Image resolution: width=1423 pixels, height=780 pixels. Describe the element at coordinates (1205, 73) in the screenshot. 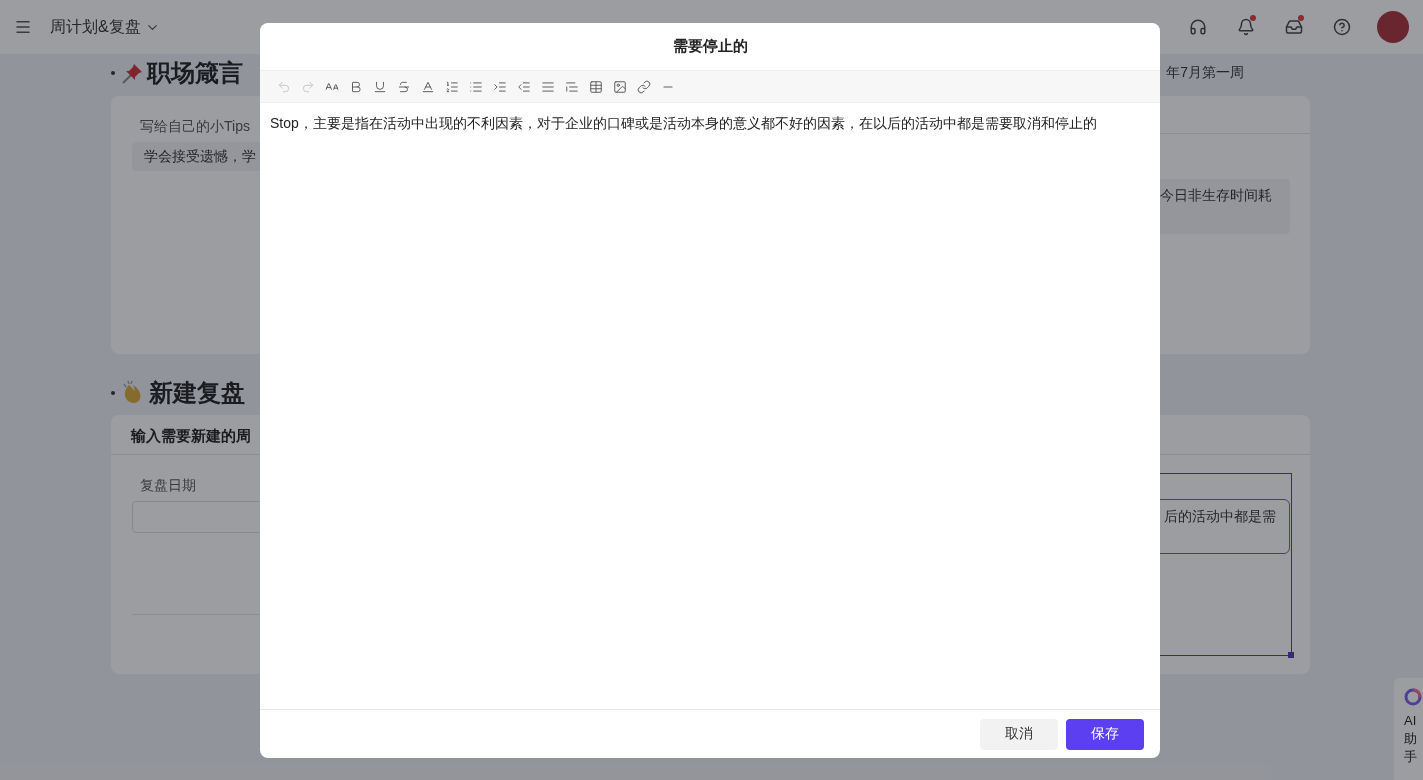

I see `week-label: 年7月第一周` at that location.